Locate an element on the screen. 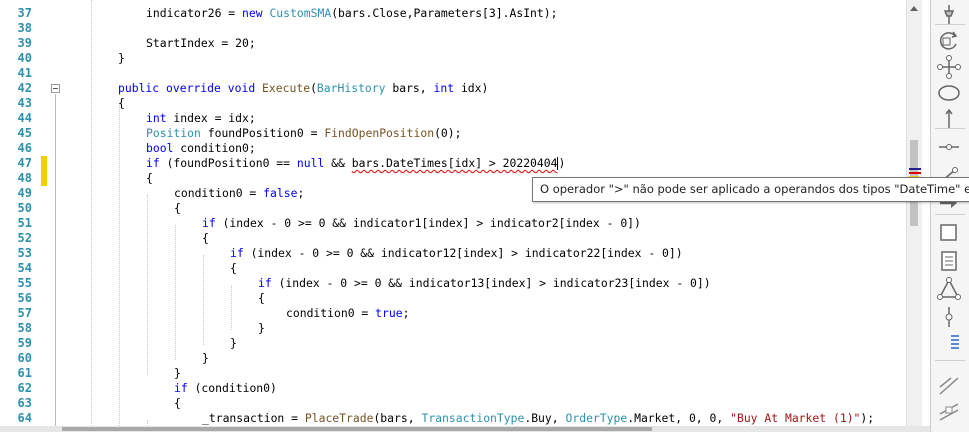 This screenshot has height=432, width=969. line-number: 46 is located at coordinates (24, 148).